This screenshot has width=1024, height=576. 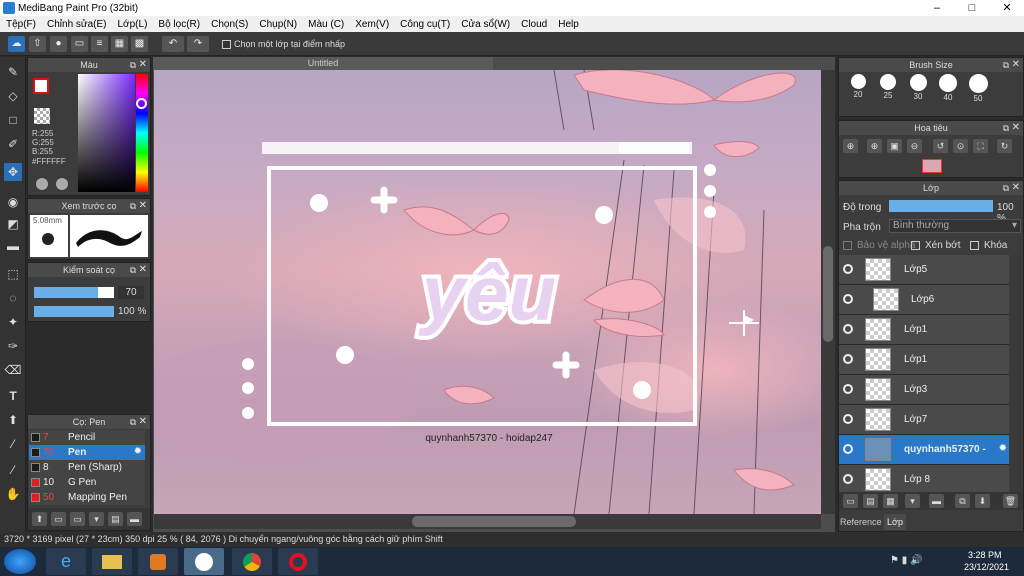 I want to click on brush-item-mapping-pen: 50 Mapping Pen, so click(x=87, y=497).